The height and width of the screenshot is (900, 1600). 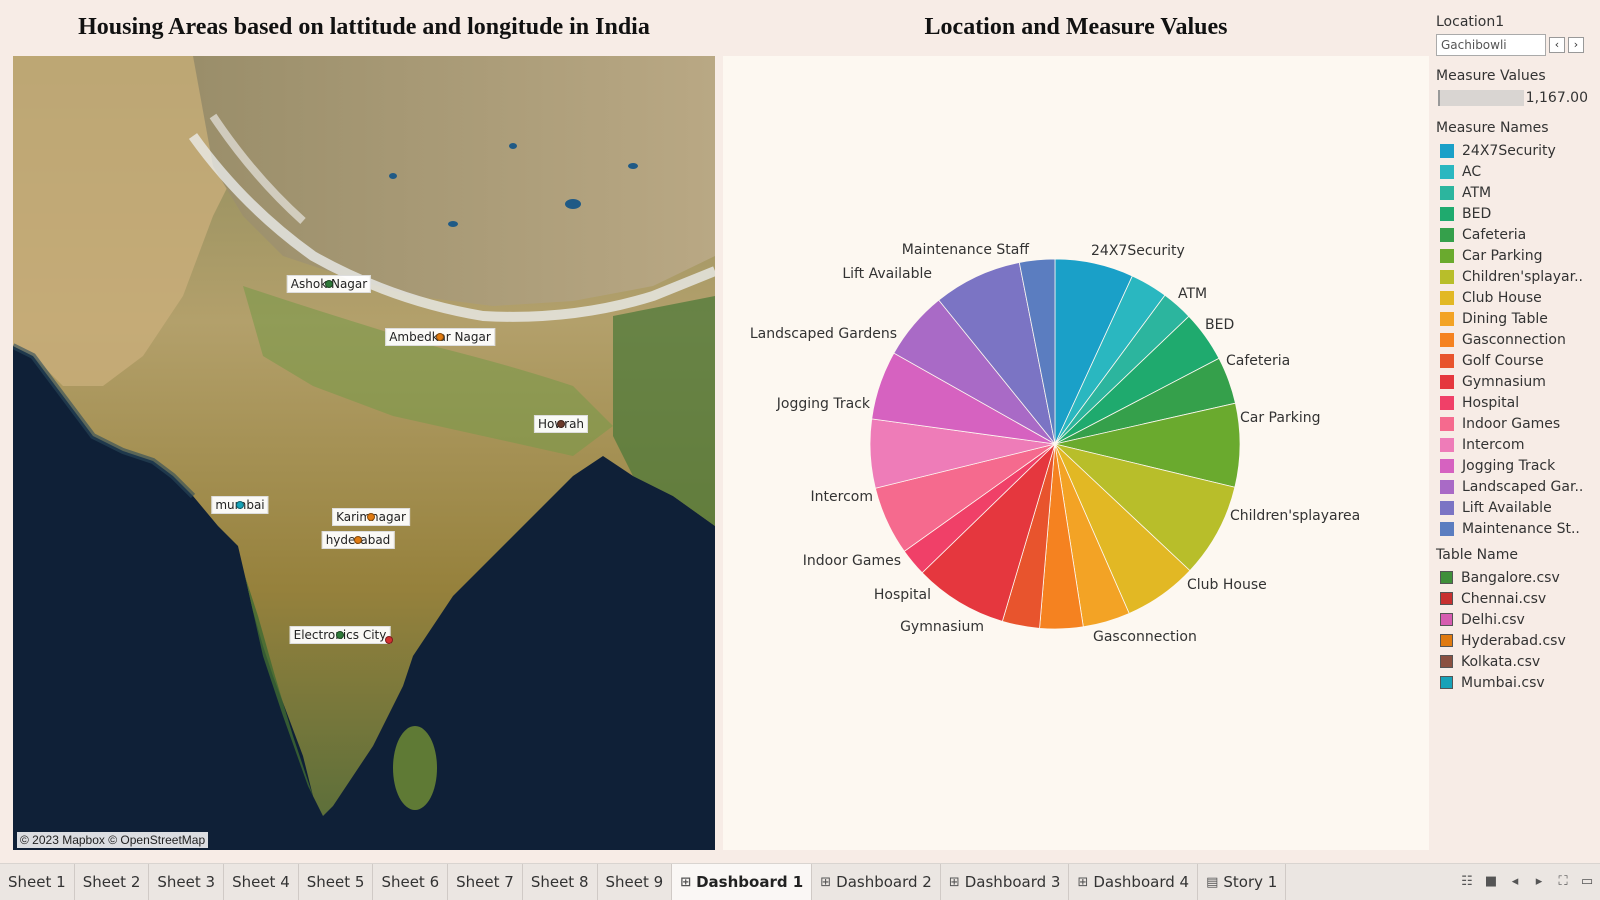 What do you see at coordinates (1518, 381) in the screenshot?
I see `legend-item: Gymnasium` at bounding box center [1518, 381].